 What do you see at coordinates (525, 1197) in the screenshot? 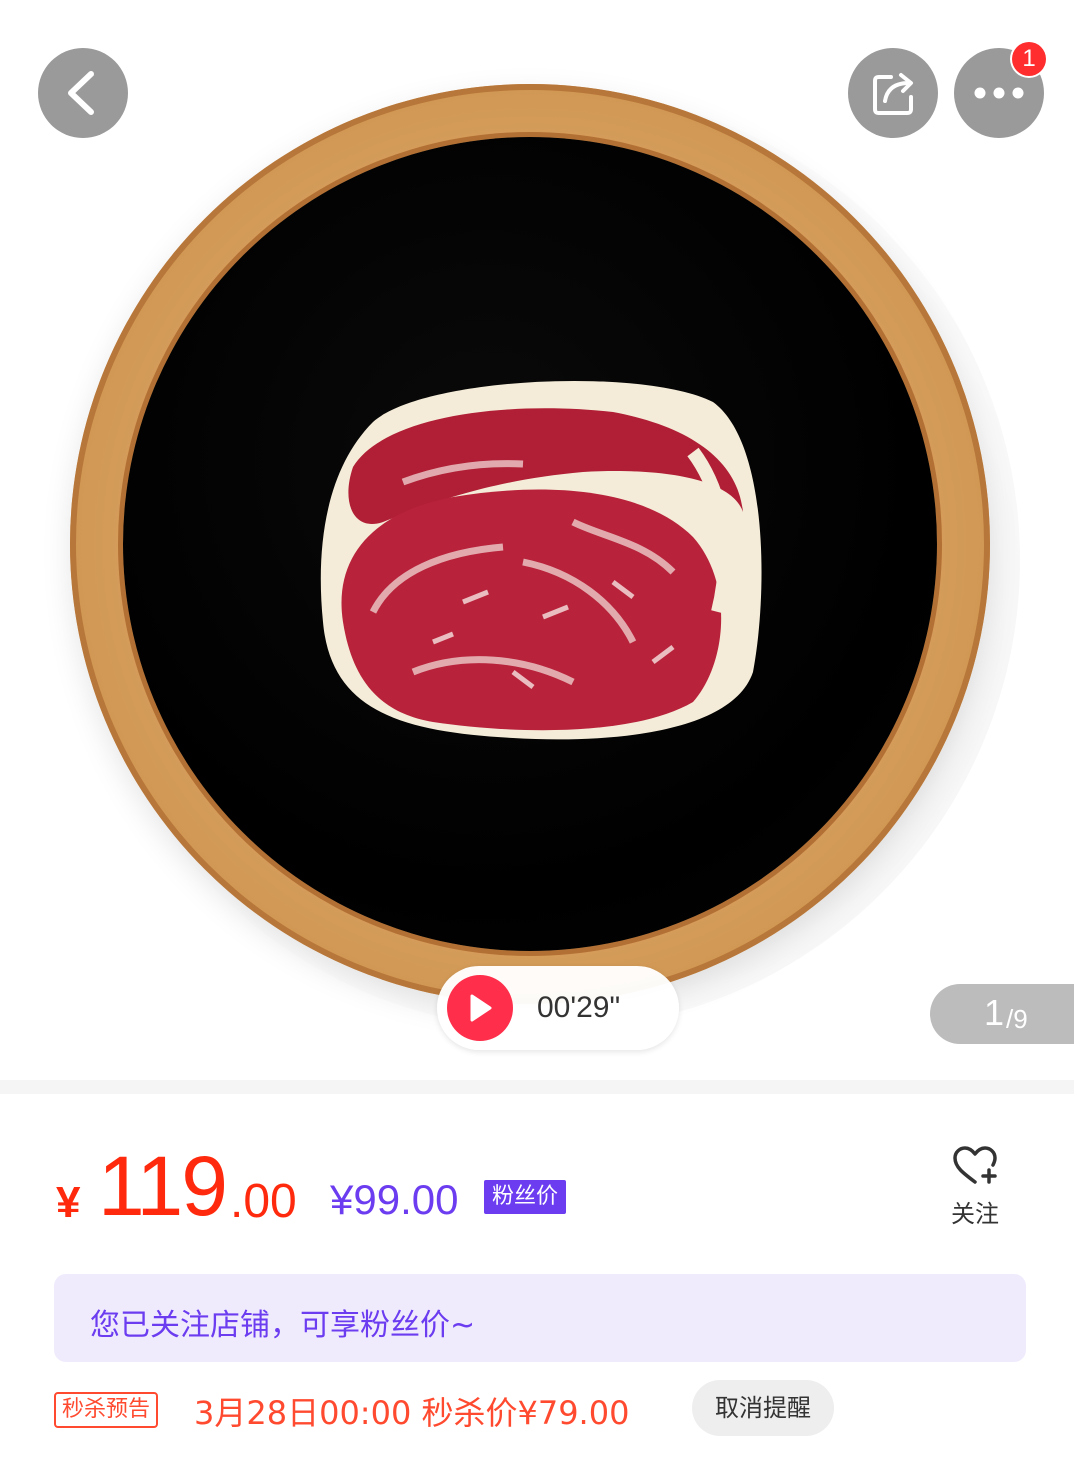
I see `fans-price-tag: 粉丝价` at bounding box center [525, 1197].